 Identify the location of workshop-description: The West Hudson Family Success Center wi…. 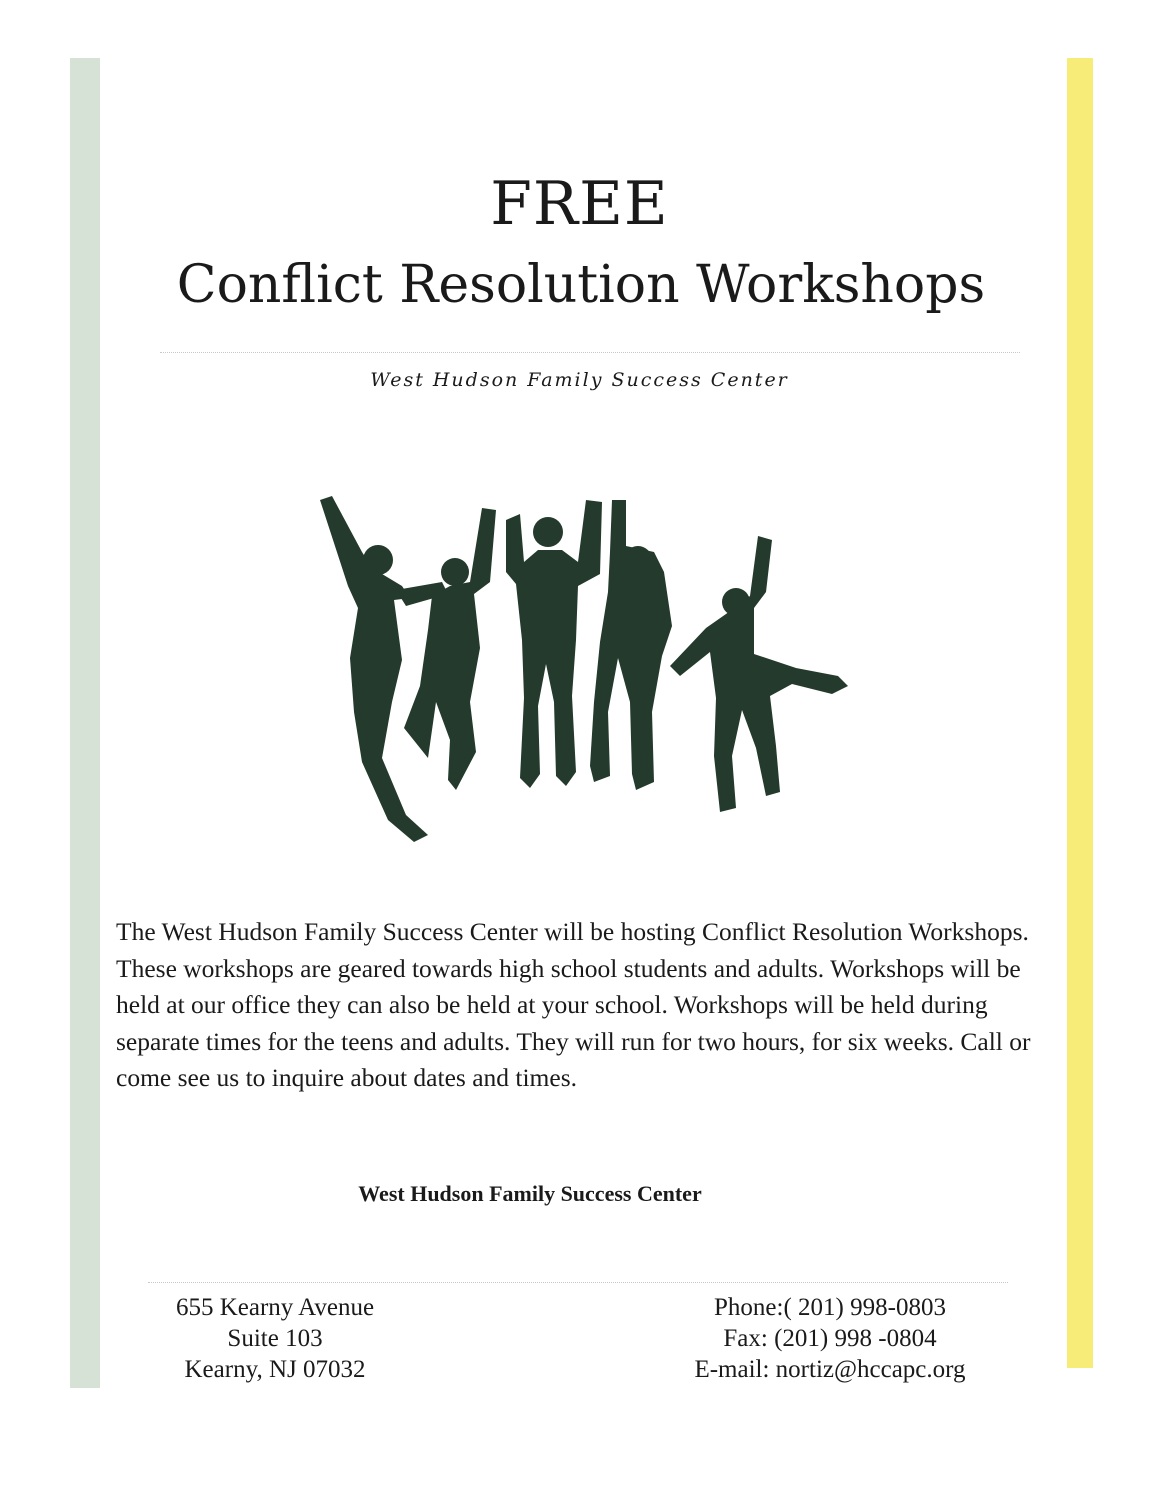
(573, 1004).